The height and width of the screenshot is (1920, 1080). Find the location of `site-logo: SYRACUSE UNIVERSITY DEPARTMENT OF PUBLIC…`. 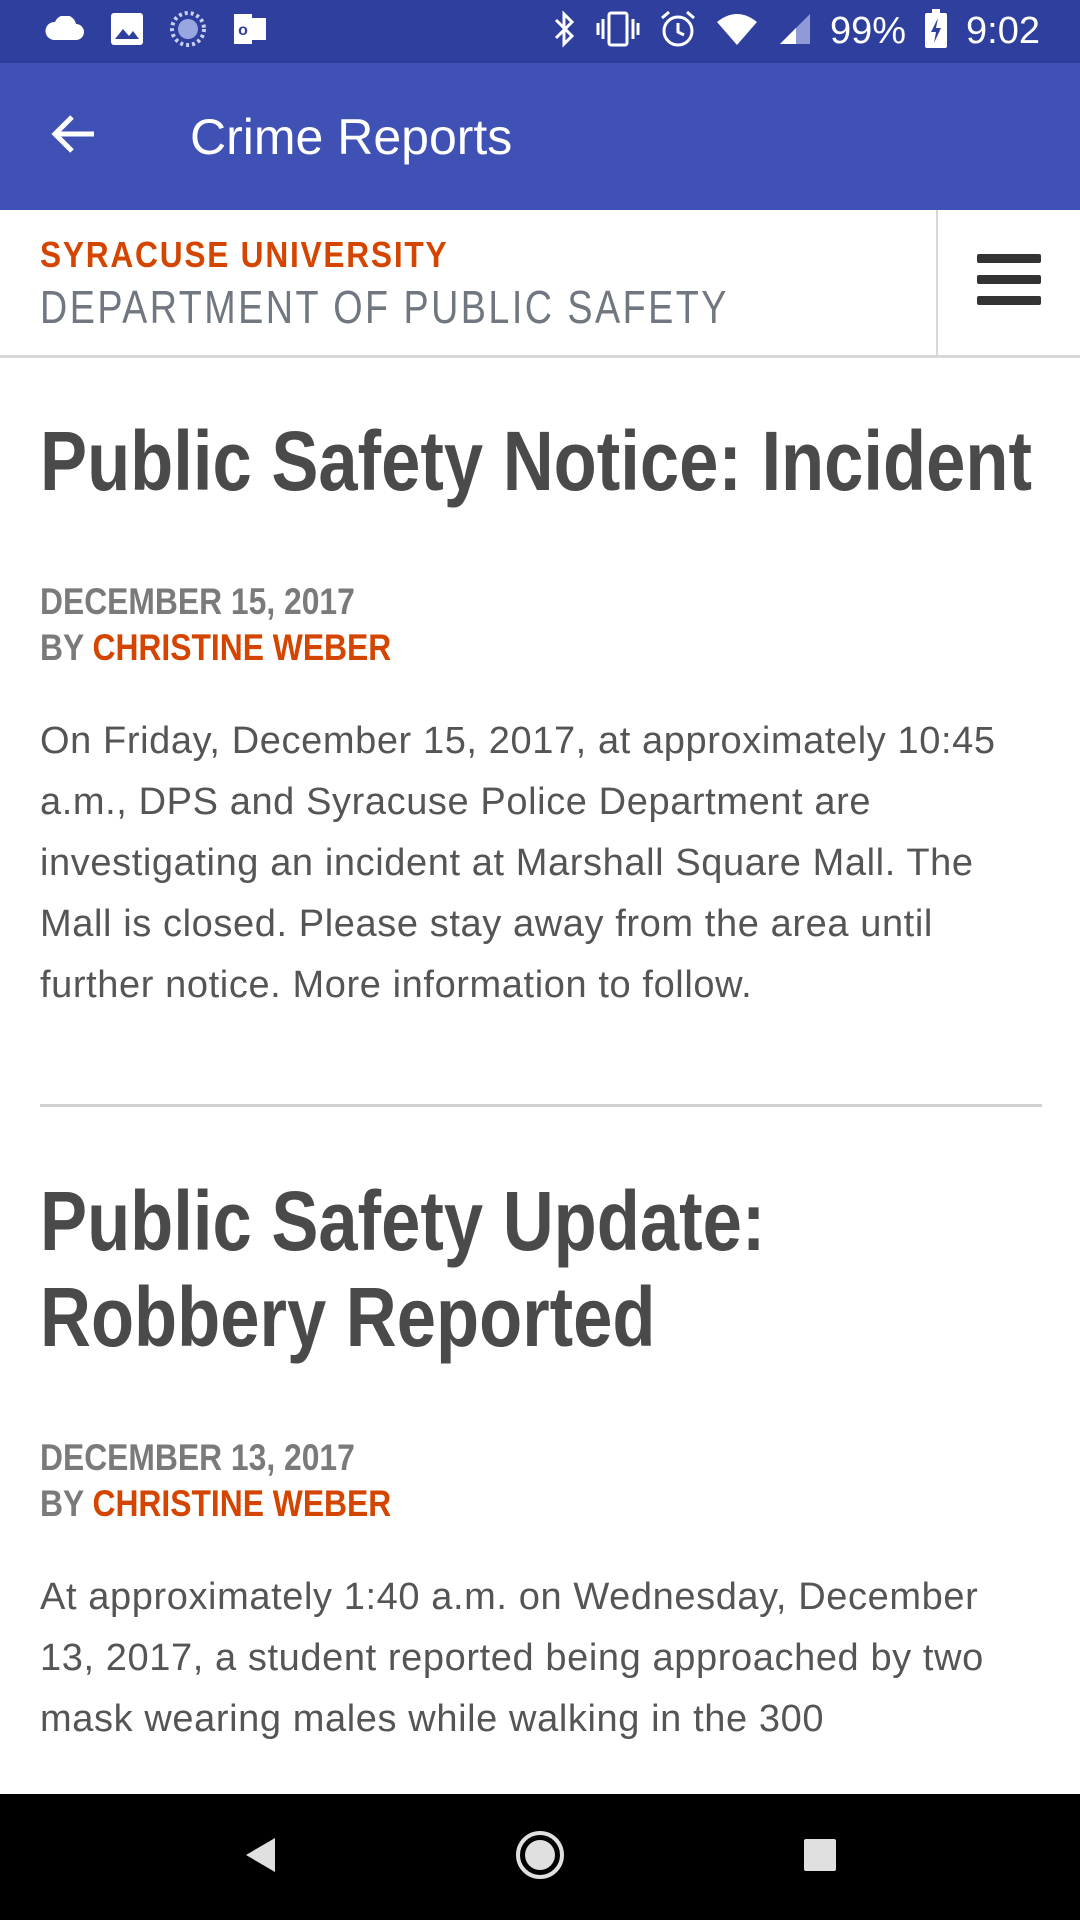

site-logo: SYRACUSE UNIVERSITY DEPARTMENT OF PUBLIC… is located at coordinates (460, 284).